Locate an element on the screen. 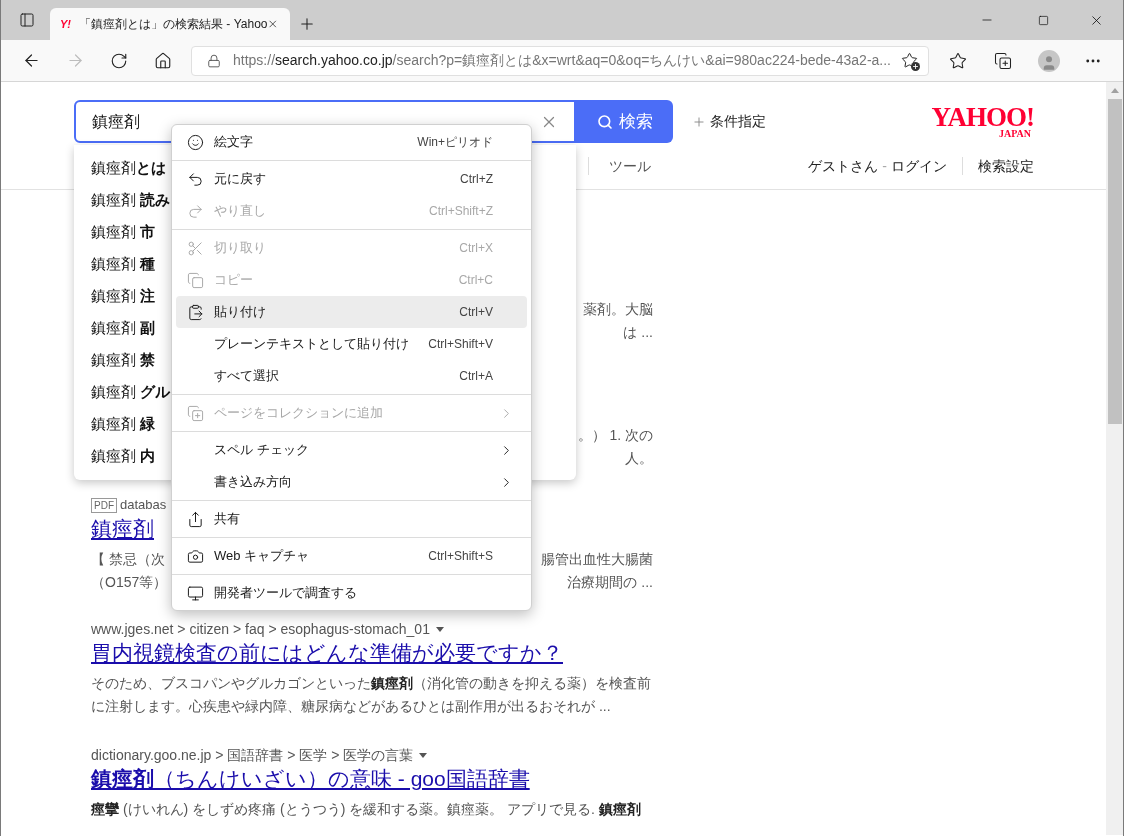 The width and height of the screenshot is (1124, 836). refresh-icon is located at coordinates (119, 60).